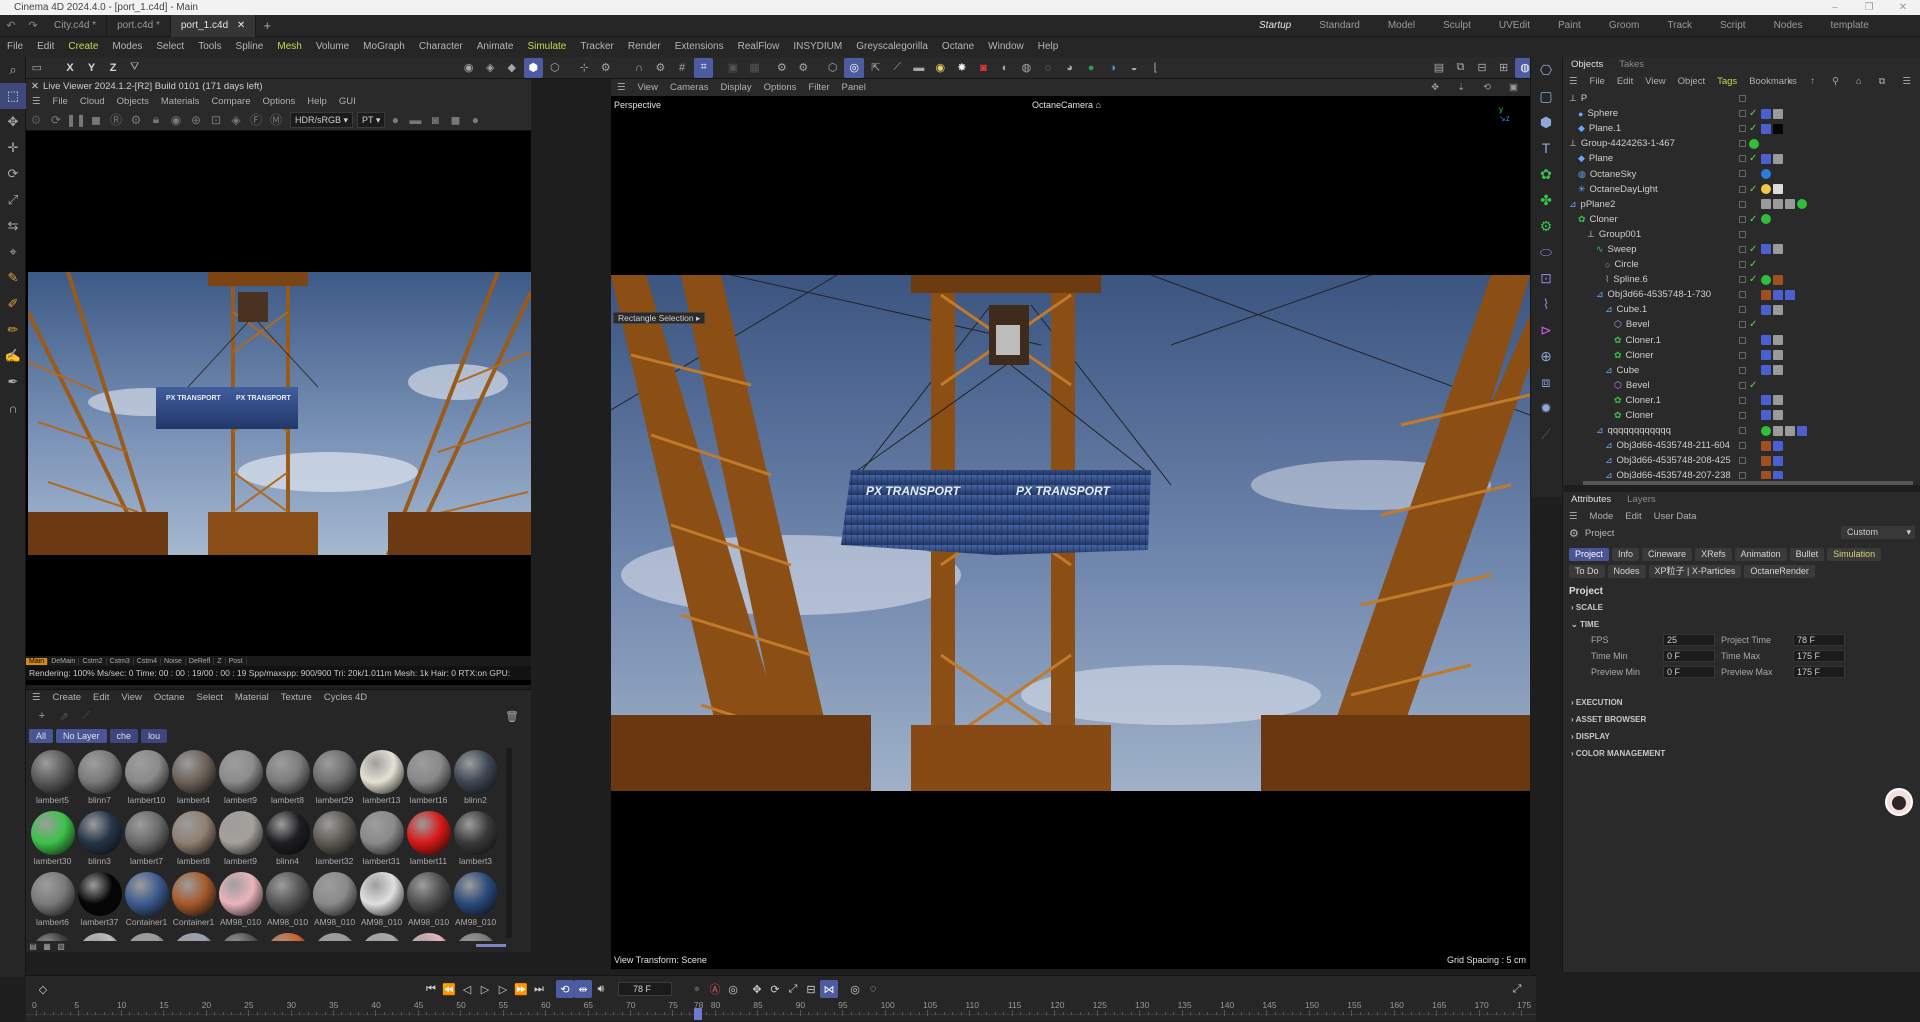 This screenshot has width=1920, height=1022. I want to click on object-row: ⊿ Cube, so click(1741, 370).